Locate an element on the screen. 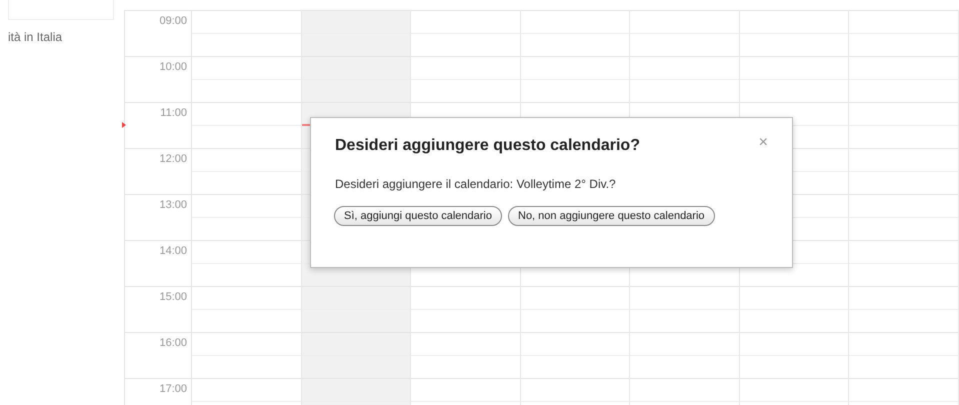 The width and height of the screenshot is (959, 405). hour-label: 09:00 is located at coordinates (173, 20).